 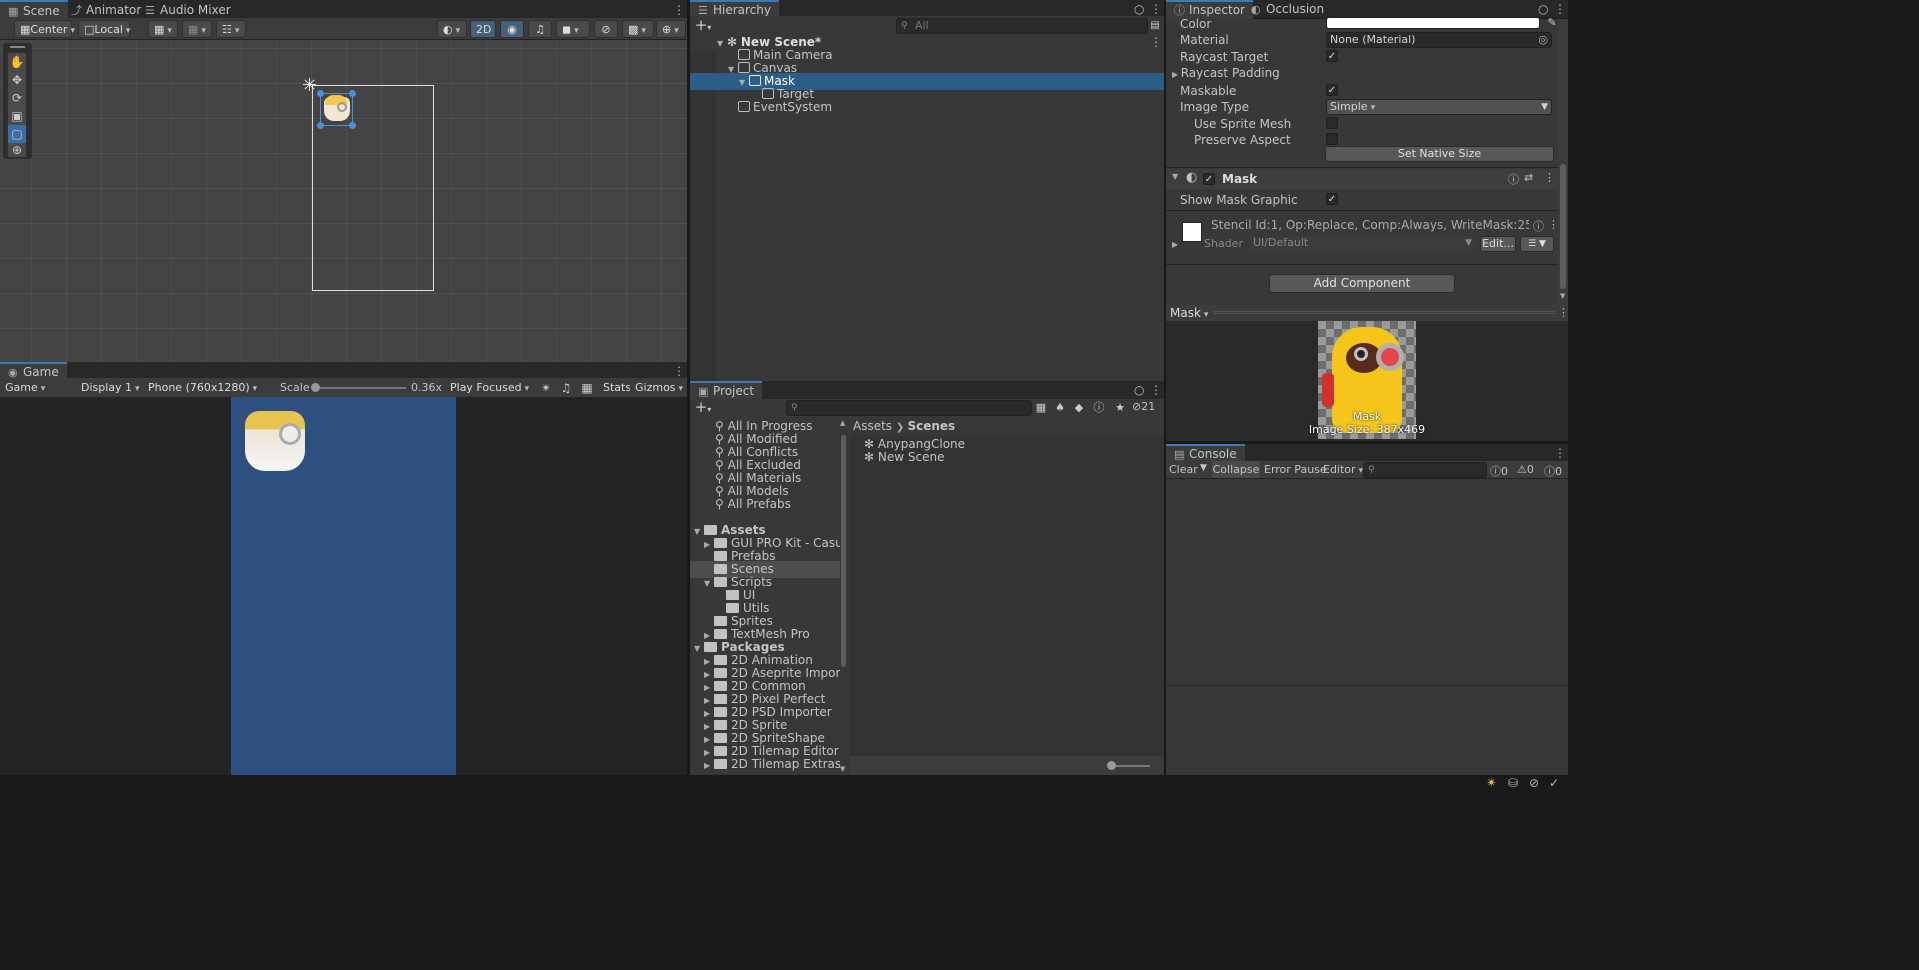 What do you see at coordinates (1287, 9) in the screenshot?
I see `tab-occlusion: ◐ Occlusion` at bounding box center [1287, 9].